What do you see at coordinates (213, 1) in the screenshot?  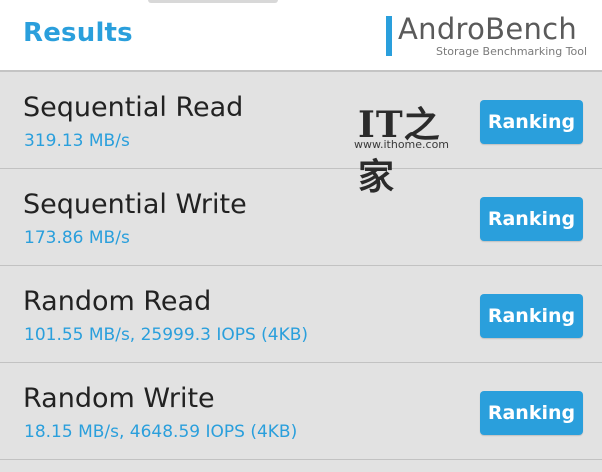 I see `status-sliver` at bounding box center [213, 1].